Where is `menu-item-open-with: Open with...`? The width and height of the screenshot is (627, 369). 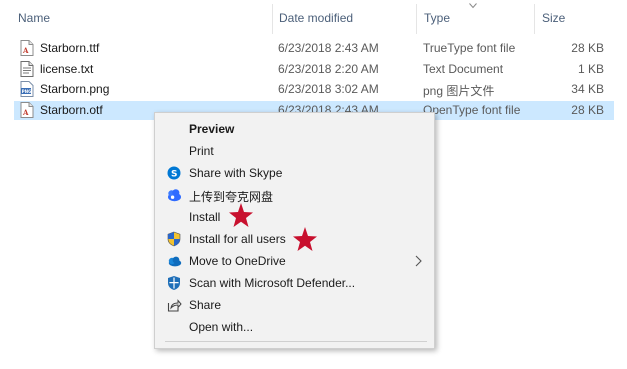 menu-item-open-with: Open with... is located at coordinates (294, 327).